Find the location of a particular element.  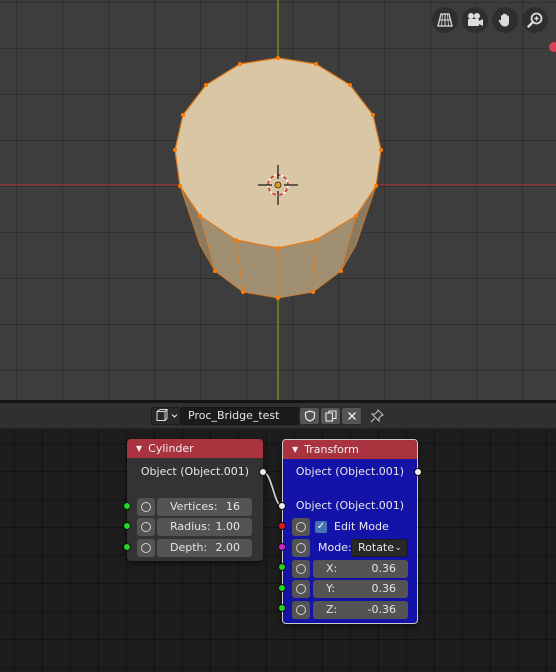

object-link-wire is located at coordinates (272, 489).